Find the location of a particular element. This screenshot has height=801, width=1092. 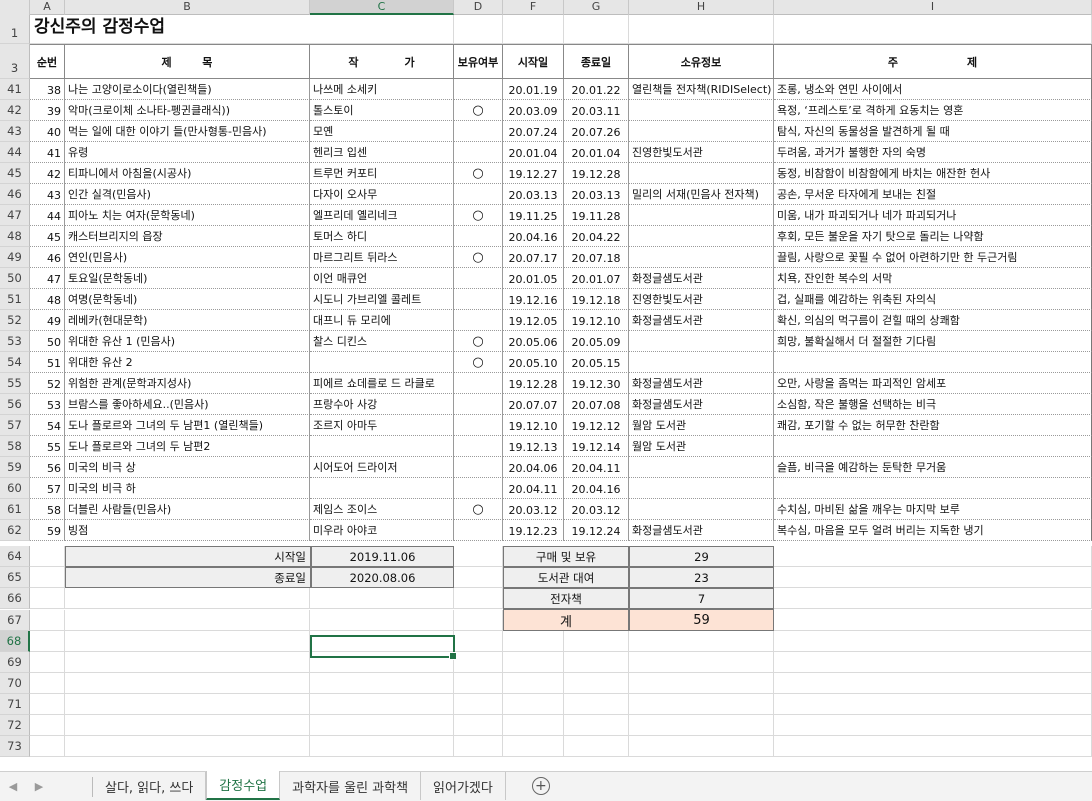

tab-scroll-right-icon: ▶ is located at coordinates (39, 786).